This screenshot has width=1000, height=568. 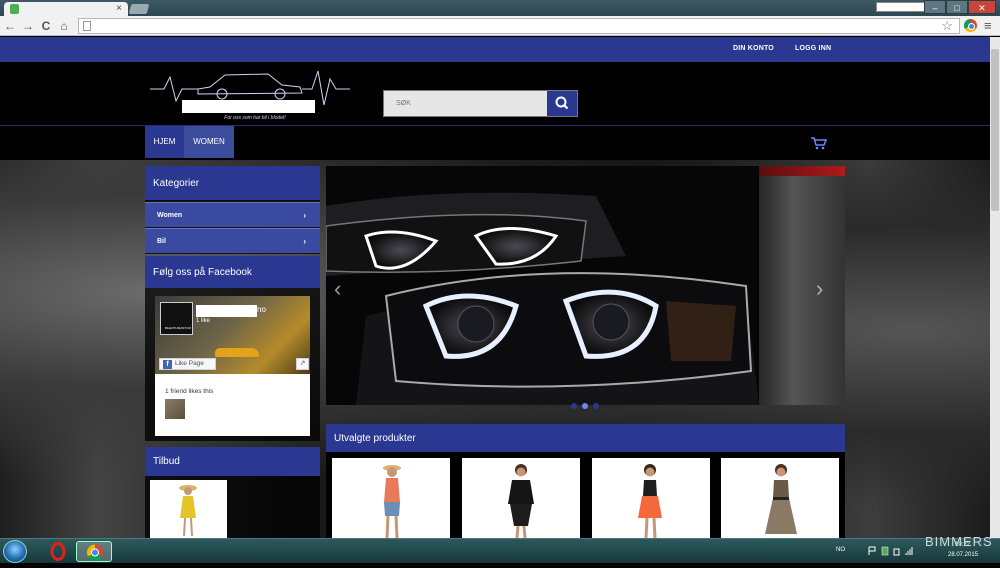 What do you see at coordinates (753, 48) in the screenshot?
I see `account-link: DIN KONTO` at bounding box center [753, 48].